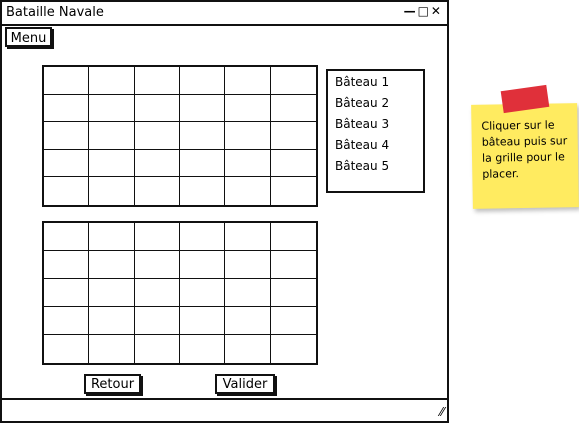 The width and height of the screenshot is (579, 425). What do you see at coordinates (423, 11) in the screenshot?
I see `window-controls: —□✕` at bounding box center [423, 11].